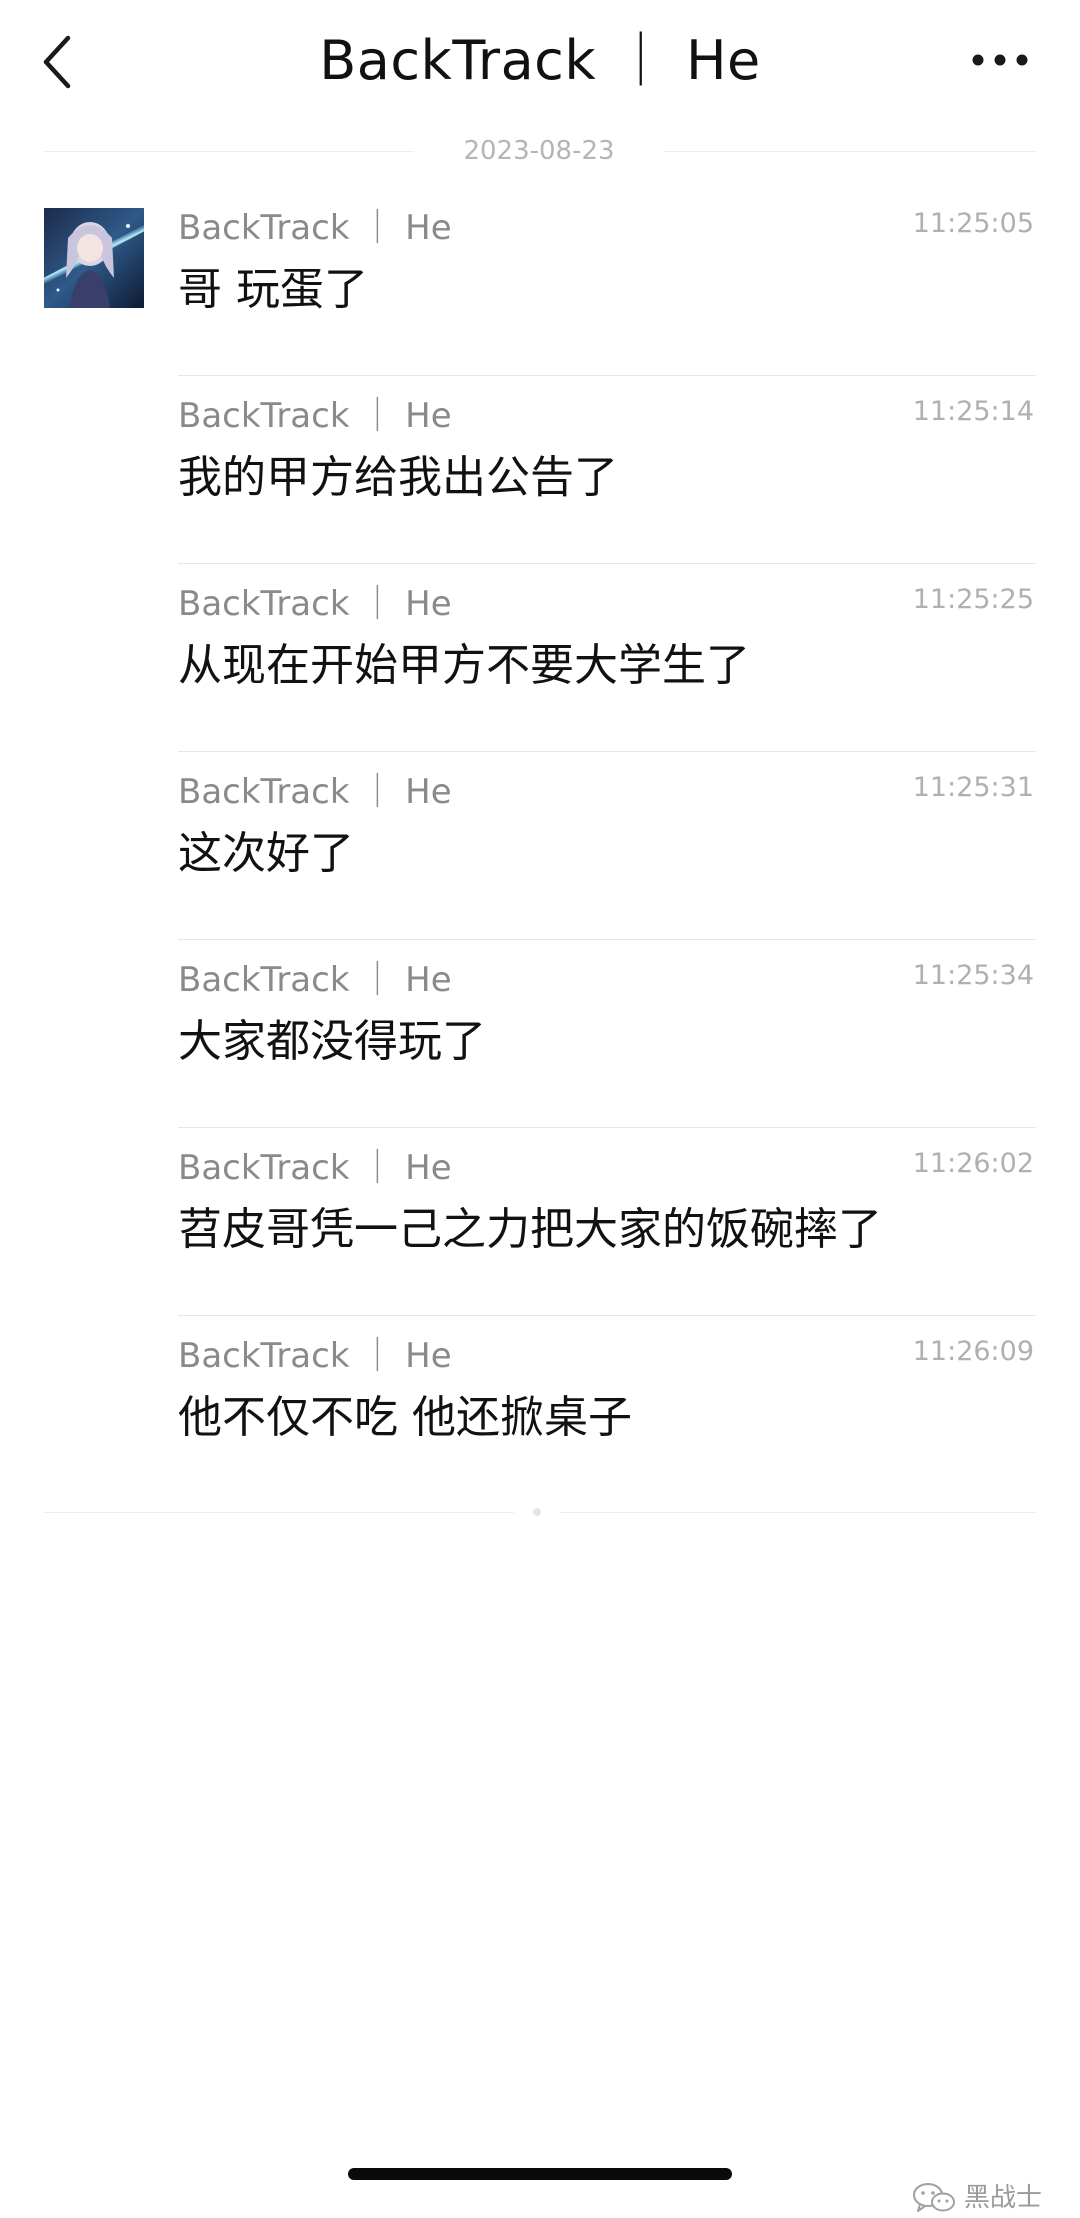  Describe the element at coordinates (933, 2197) in the screenshot. I see `wechat-icon` at that location.